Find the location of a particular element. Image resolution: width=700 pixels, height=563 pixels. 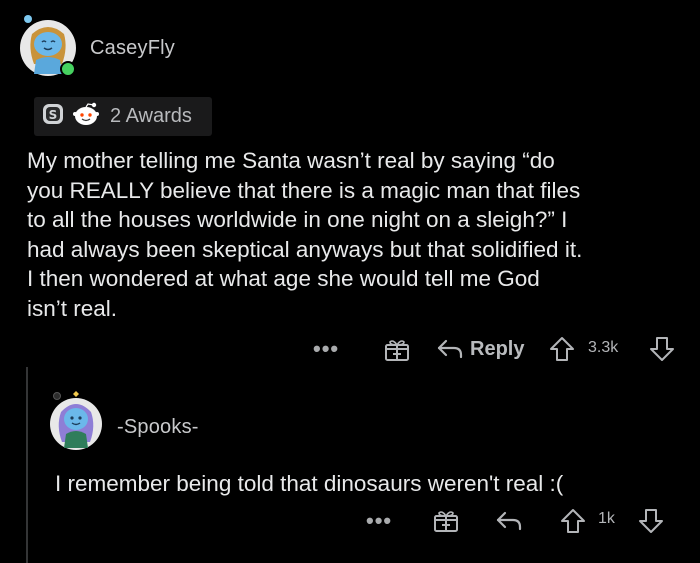

reply-button: Reply is located at coordinates (480, 349).